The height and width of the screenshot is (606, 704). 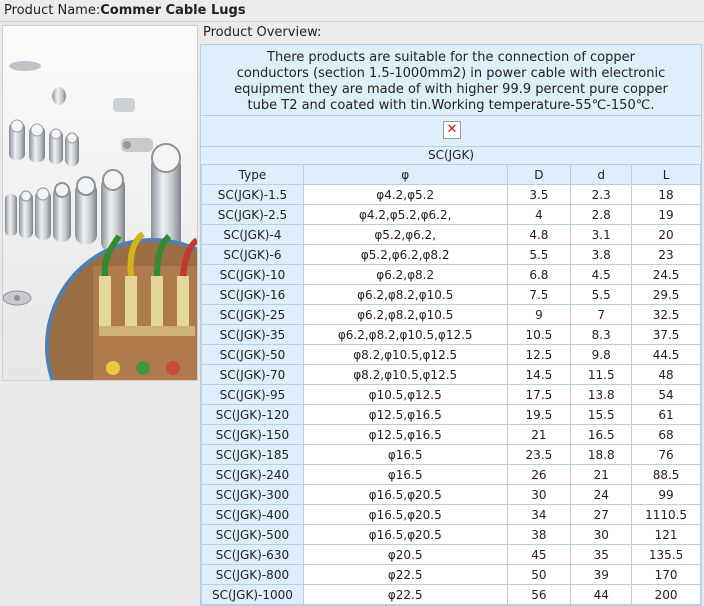 I want to click on table-row: SC(JGK)-150 φ12.5,φ16.5 21 16.5 68, so click(x=451, y=434).